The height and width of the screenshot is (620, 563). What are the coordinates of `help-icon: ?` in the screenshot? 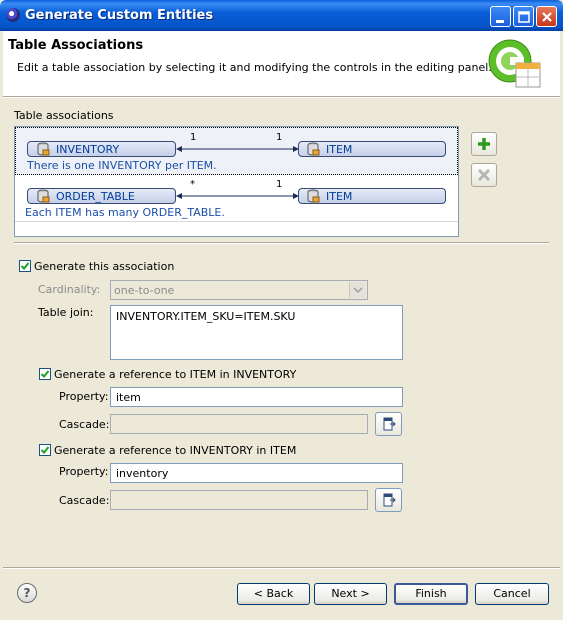 It's located at (27, 593).